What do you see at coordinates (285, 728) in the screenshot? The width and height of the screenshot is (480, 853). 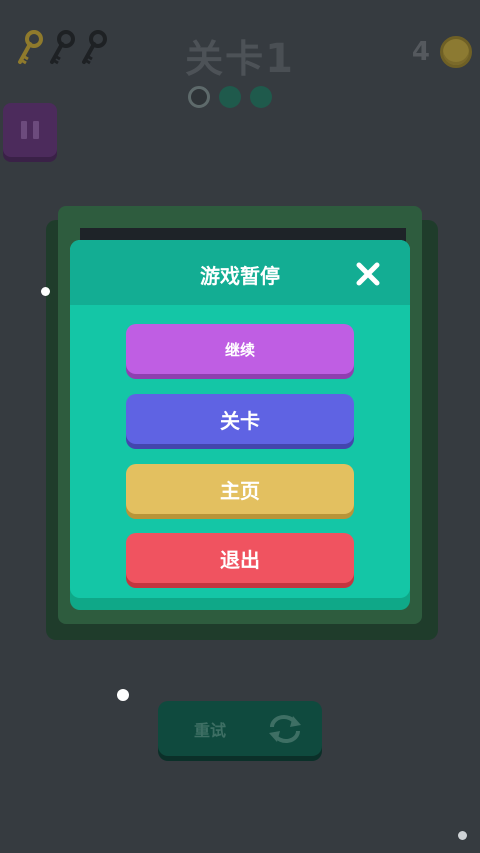 I see `retry-icon` at bounding box center [285, 728].